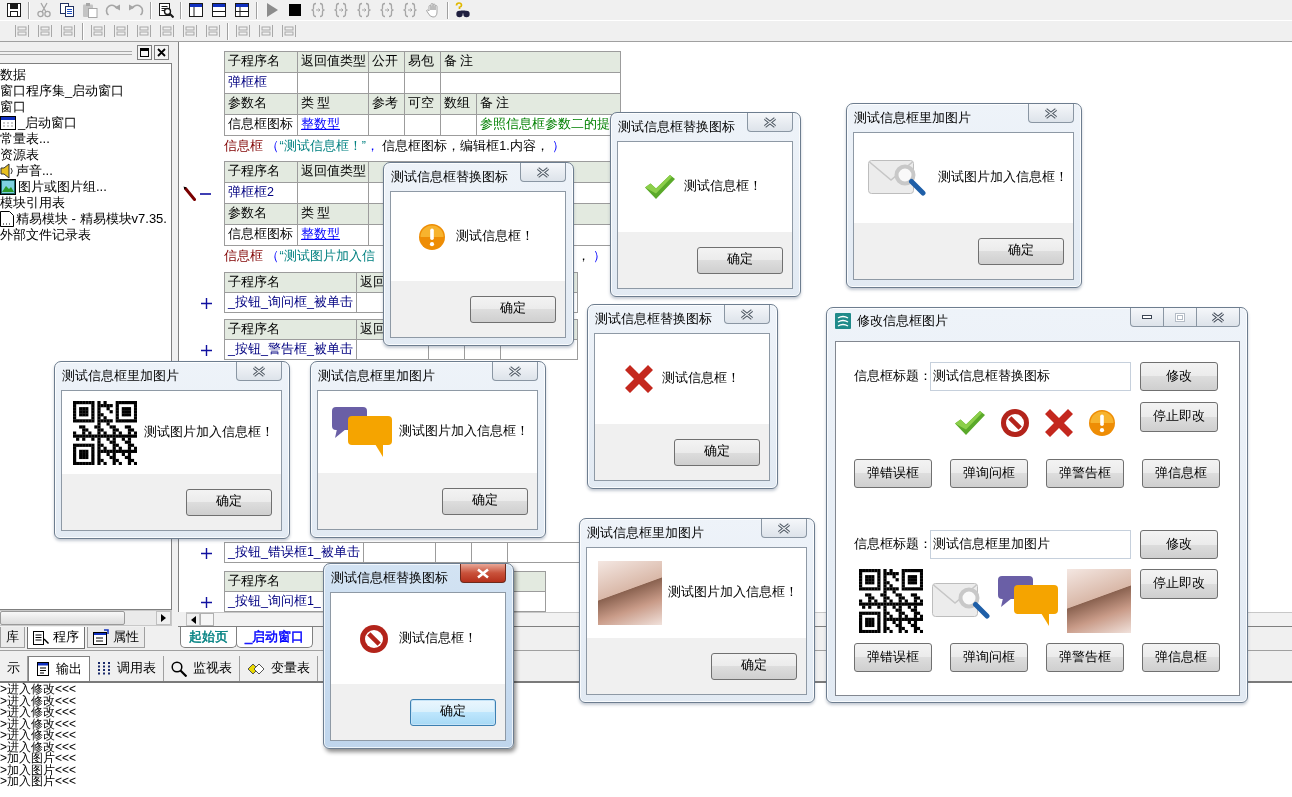  What do you see at coordinates (423, 104) in the screenshot?
I see `column-header: 可空` at bounding box center [423, 104].